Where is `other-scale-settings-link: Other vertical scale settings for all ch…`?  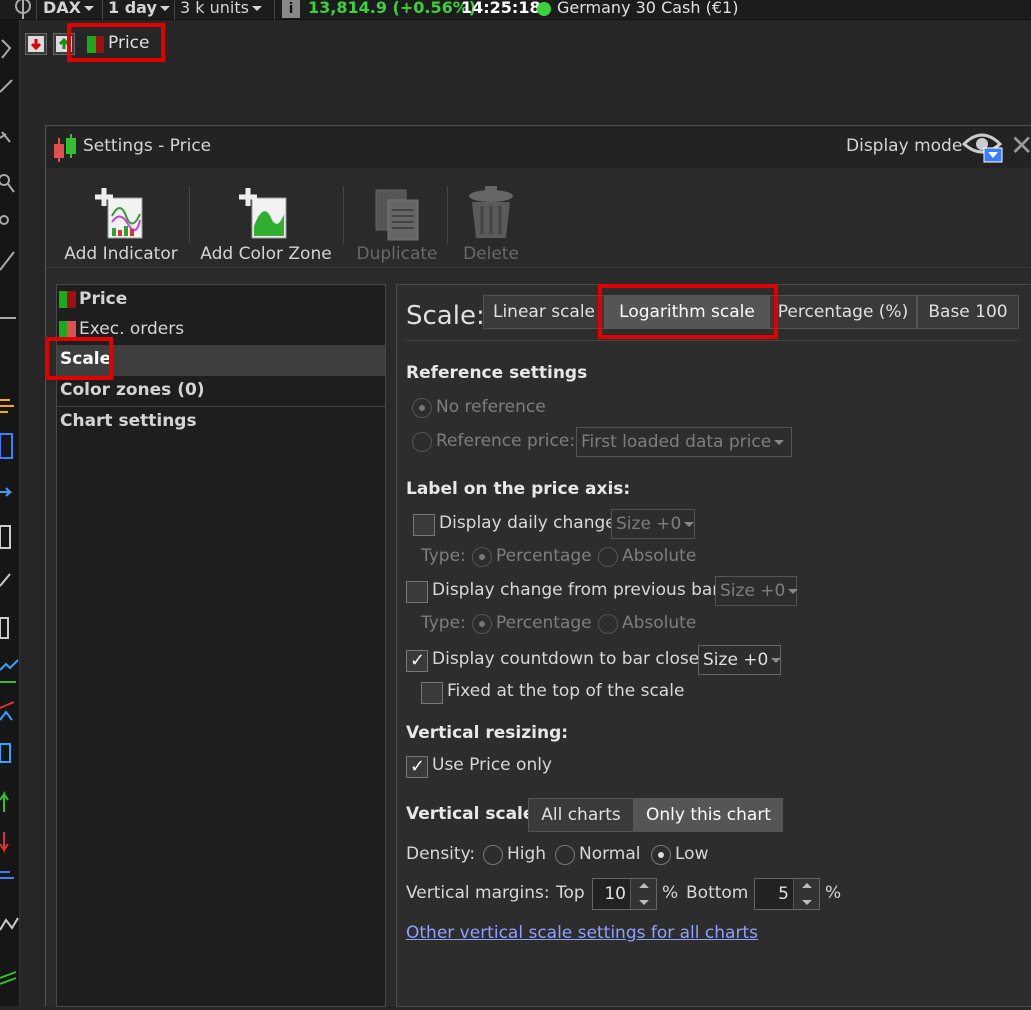 other-scale-settings-link: Other vertical scale settings for all ch… is located at coordinates (582, 933).